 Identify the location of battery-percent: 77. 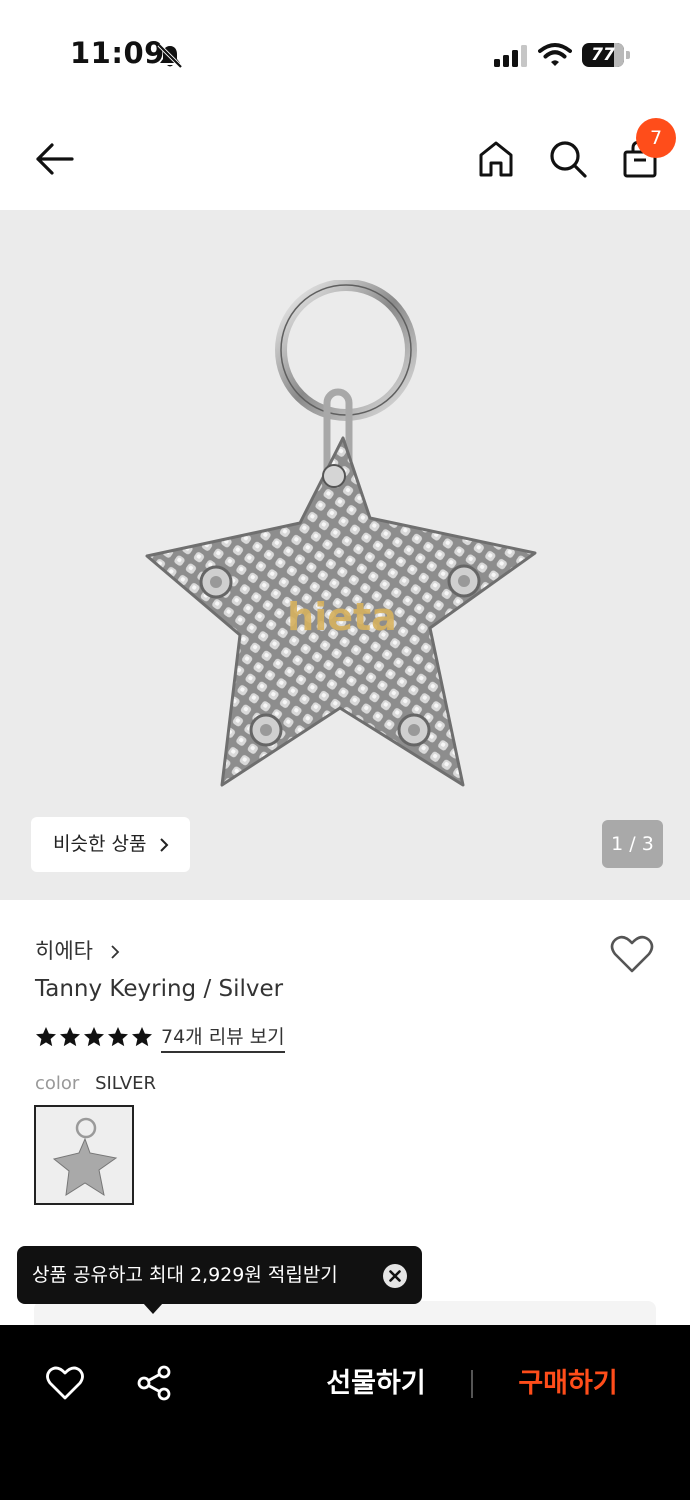
(603, 55).